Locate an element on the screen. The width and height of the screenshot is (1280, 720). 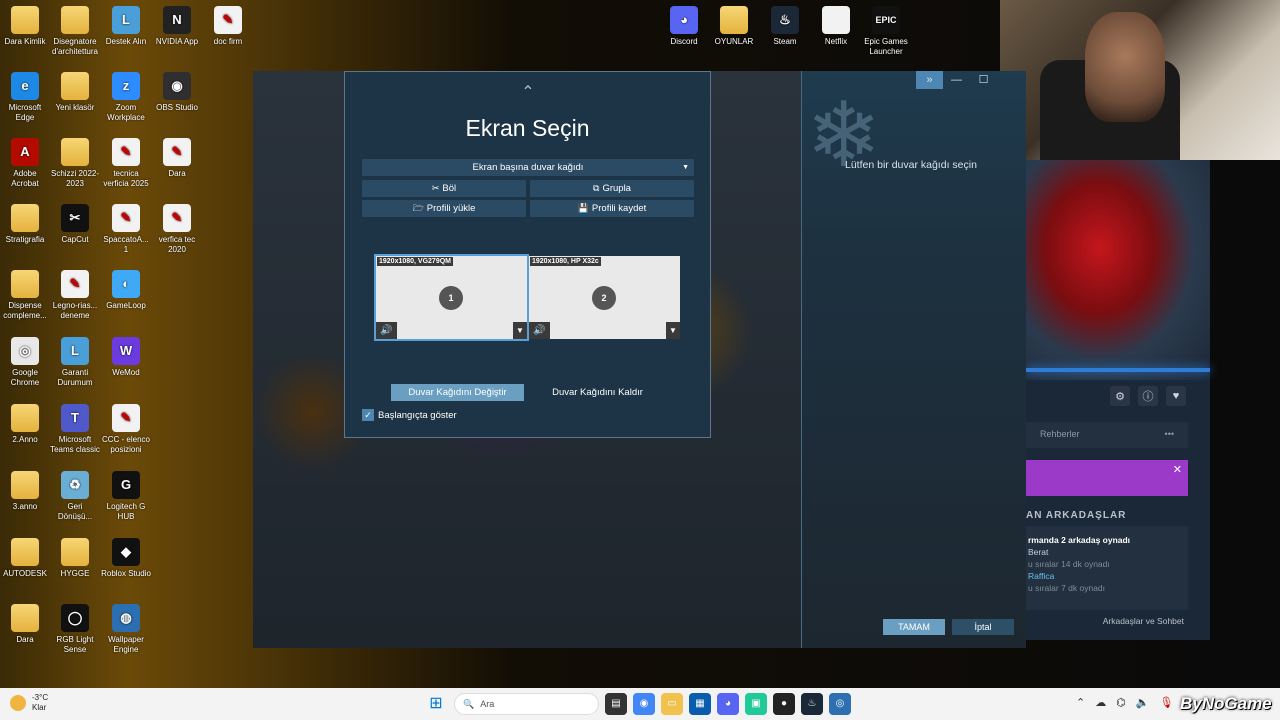
weather-widget: -3°C Klar is located at coordinates (29, 703).